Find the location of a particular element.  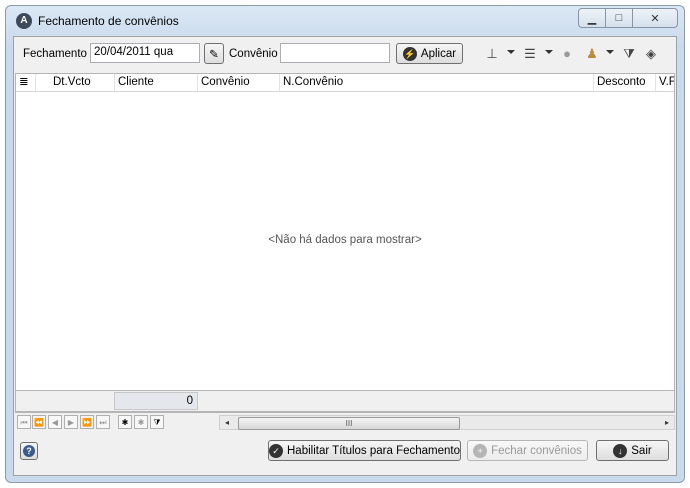

habilitar-label: Habilitar Títulos para Fechamento is located at coordinates (374, 450).